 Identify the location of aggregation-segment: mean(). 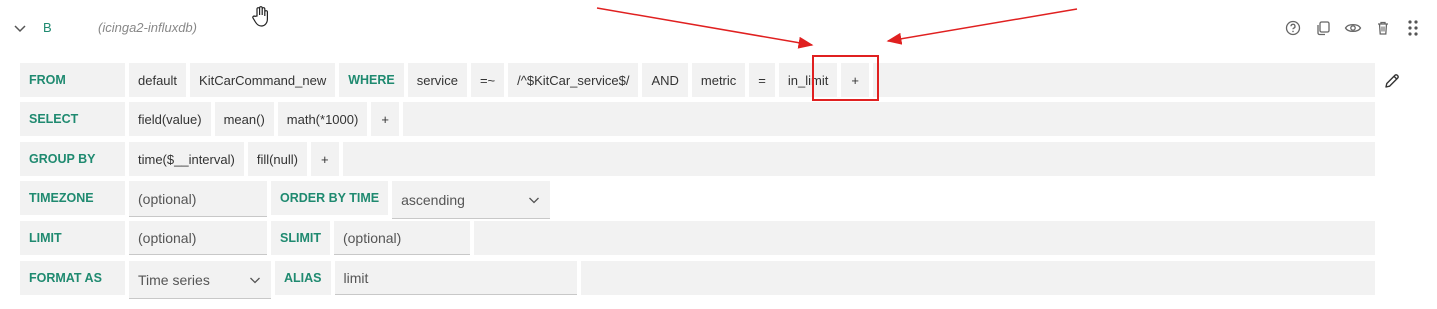
(244, 119).